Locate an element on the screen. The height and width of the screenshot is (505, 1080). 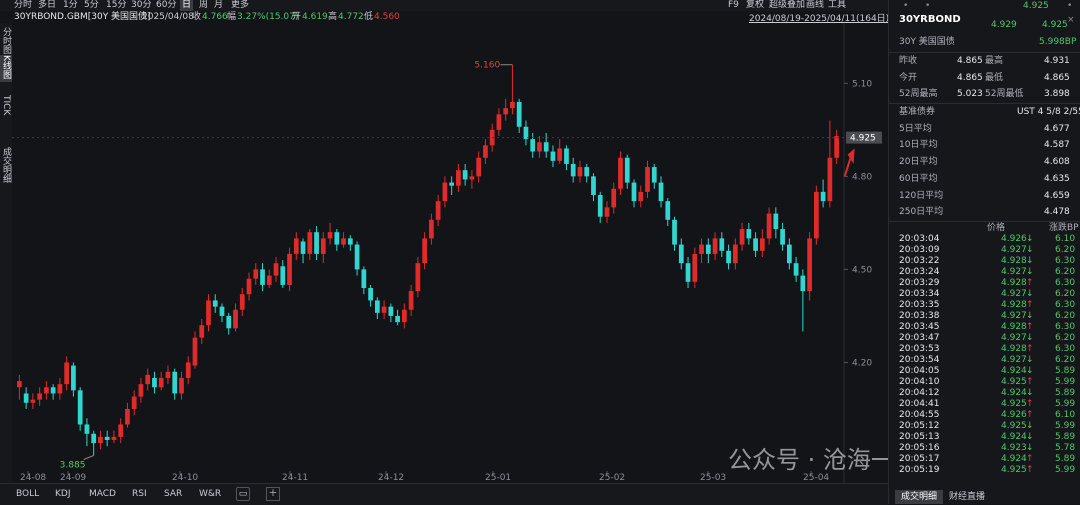
close-value: 4.766 is located at coordinates (215, 17).